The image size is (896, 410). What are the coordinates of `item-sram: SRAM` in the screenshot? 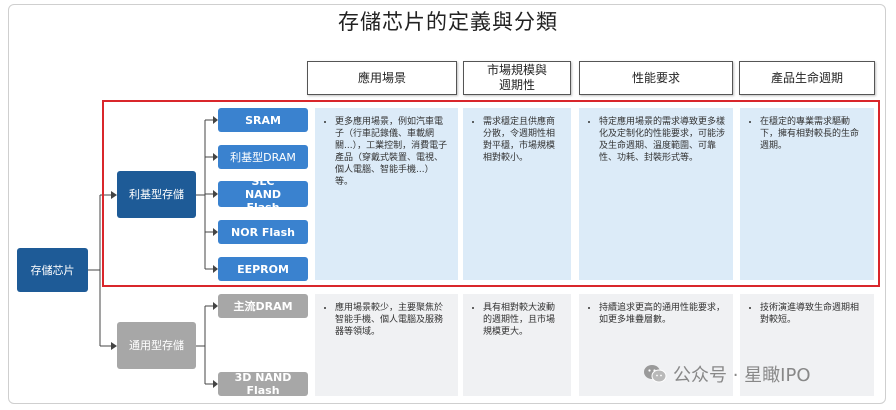 It's located at (263, 120).